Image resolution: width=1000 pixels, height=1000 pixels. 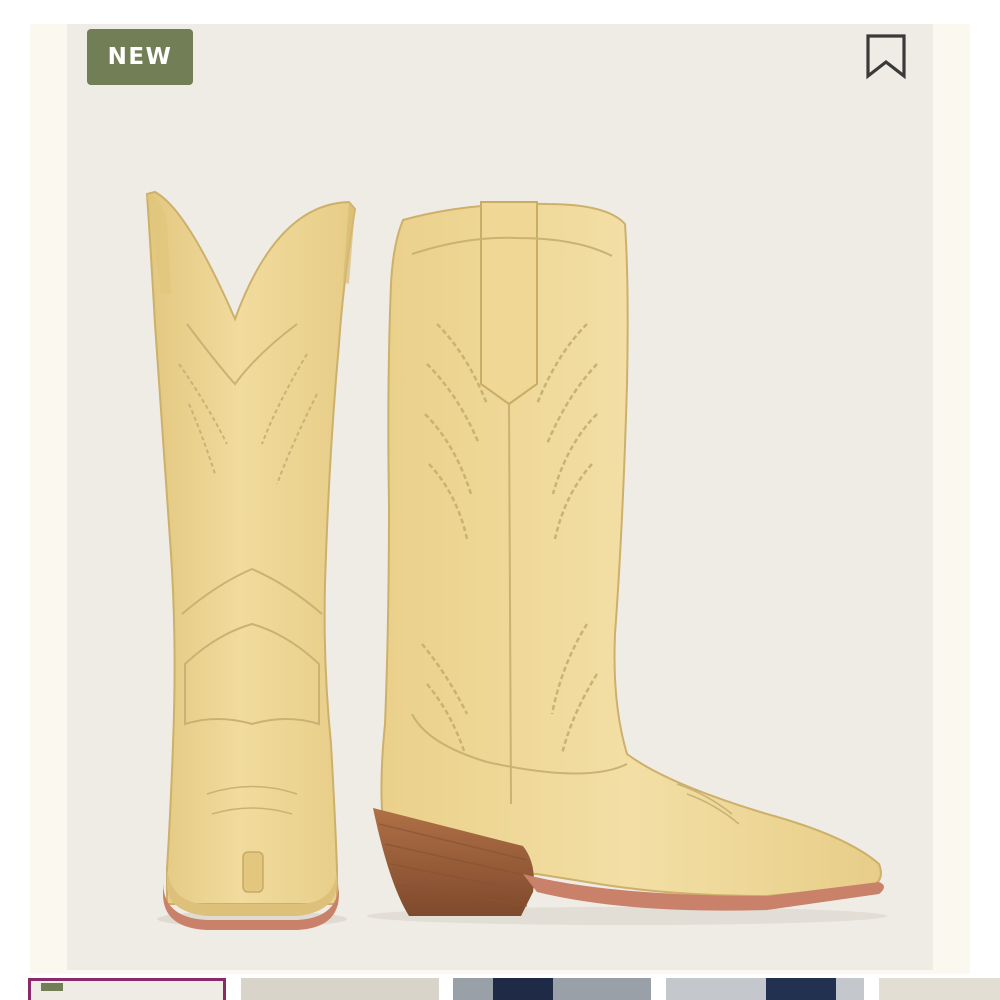 I want to click on thumbnail-badge, so click(x=52, y=987).